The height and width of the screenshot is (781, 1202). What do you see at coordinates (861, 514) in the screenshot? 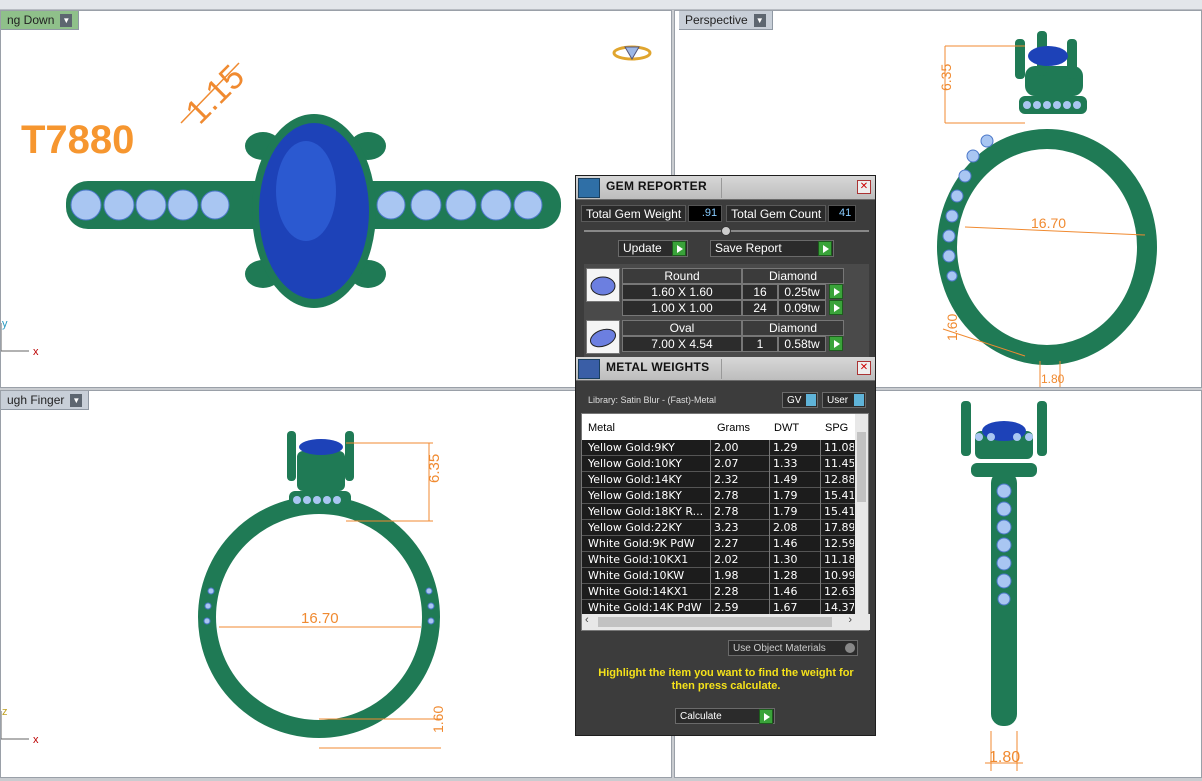
I see `vertical-scrollbar` at bounding box center [861, 514].